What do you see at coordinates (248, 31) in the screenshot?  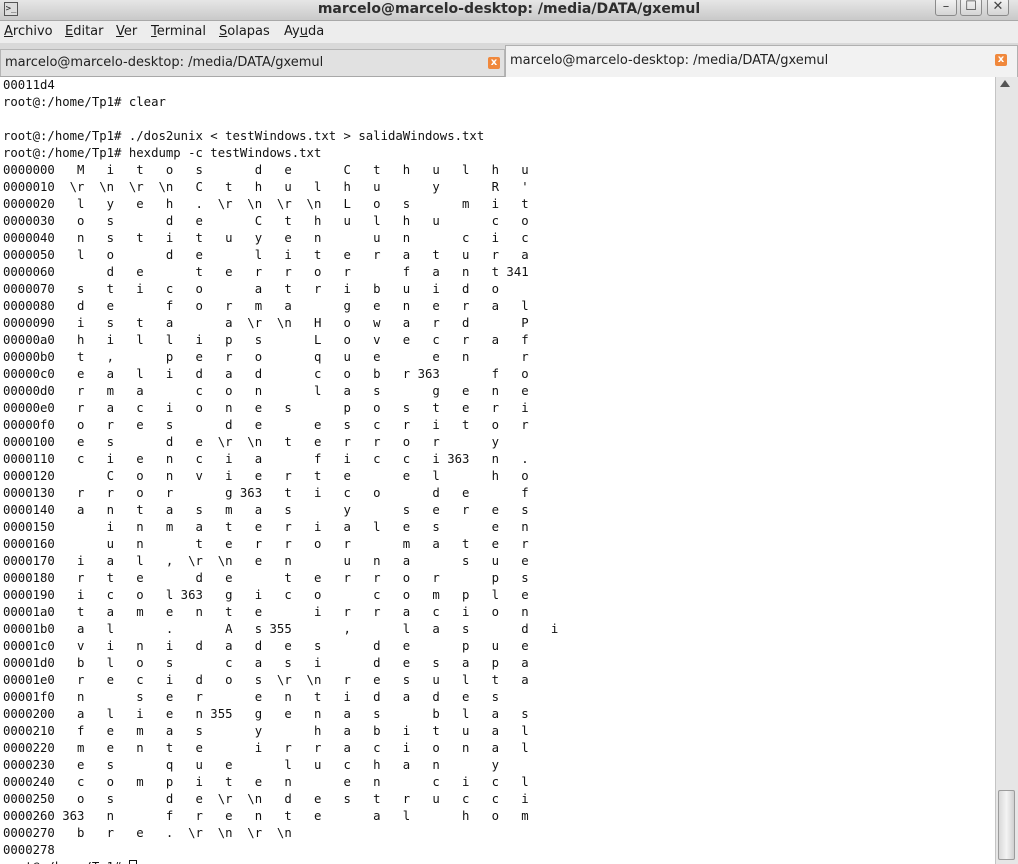 I see `menu-label: olapas` at bounding box center [248, 31].